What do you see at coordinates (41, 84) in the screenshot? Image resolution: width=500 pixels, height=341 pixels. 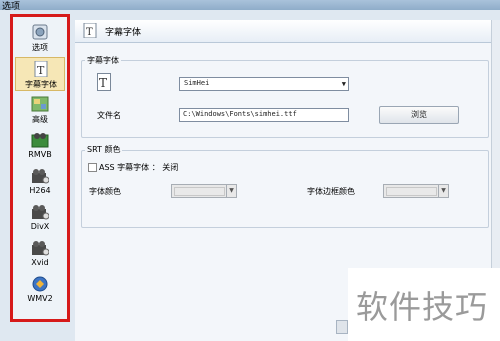 I see `sidebar-item-label: 字幕字体` at bounding box center [41, 84].